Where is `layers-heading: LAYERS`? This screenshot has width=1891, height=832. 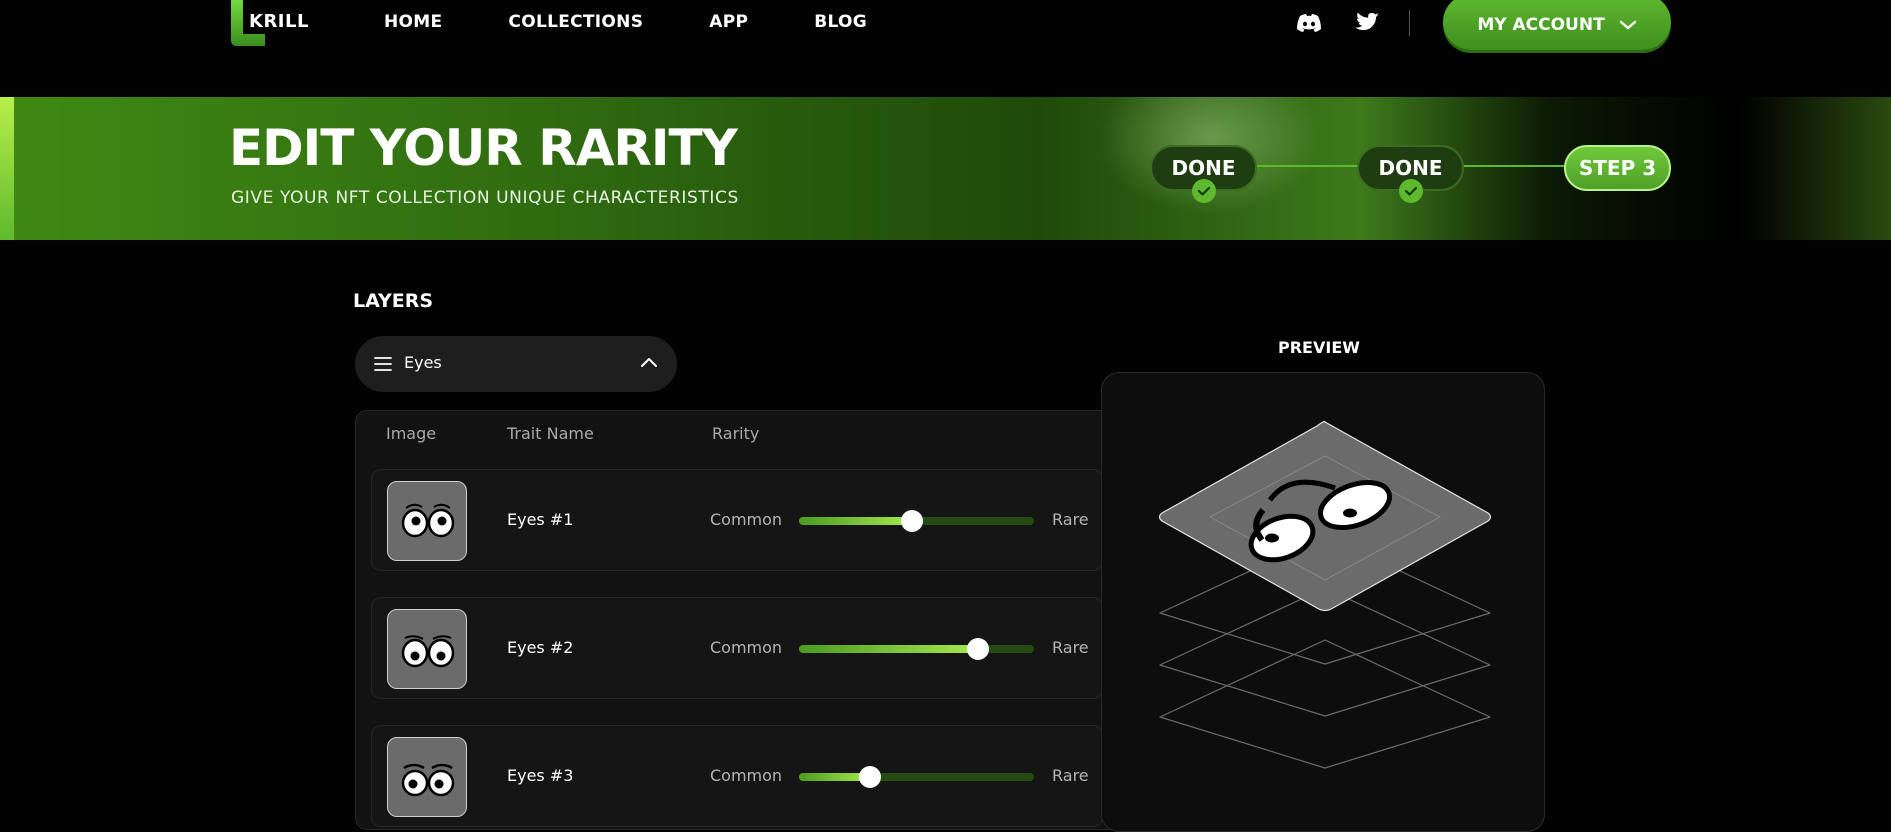
layers-heading: LAYERS is located at coordinates (393, 301).